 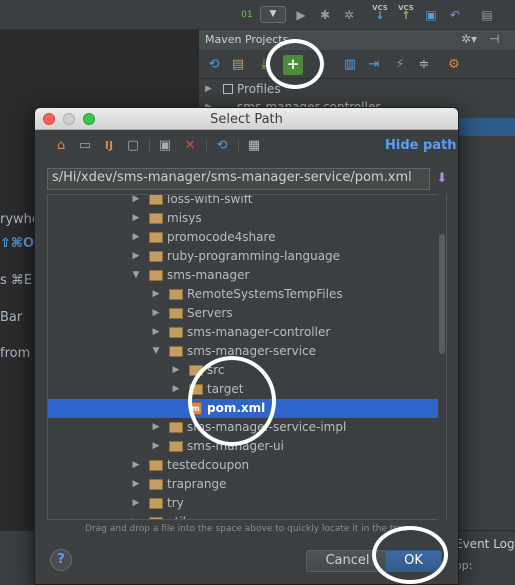 I want to click on tree-row-label: target, so click(x=225, y=389).